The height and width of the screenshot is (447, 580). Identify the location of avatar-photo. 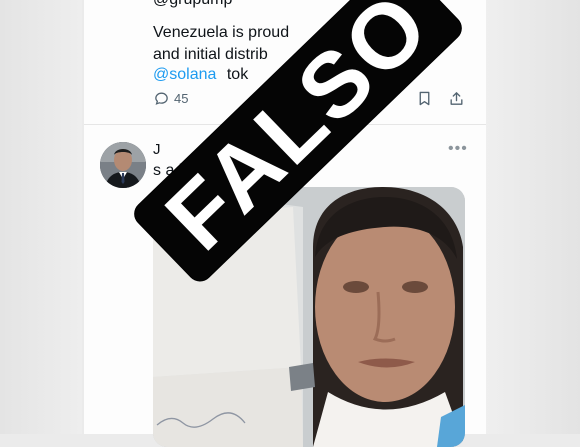
(123, 165).